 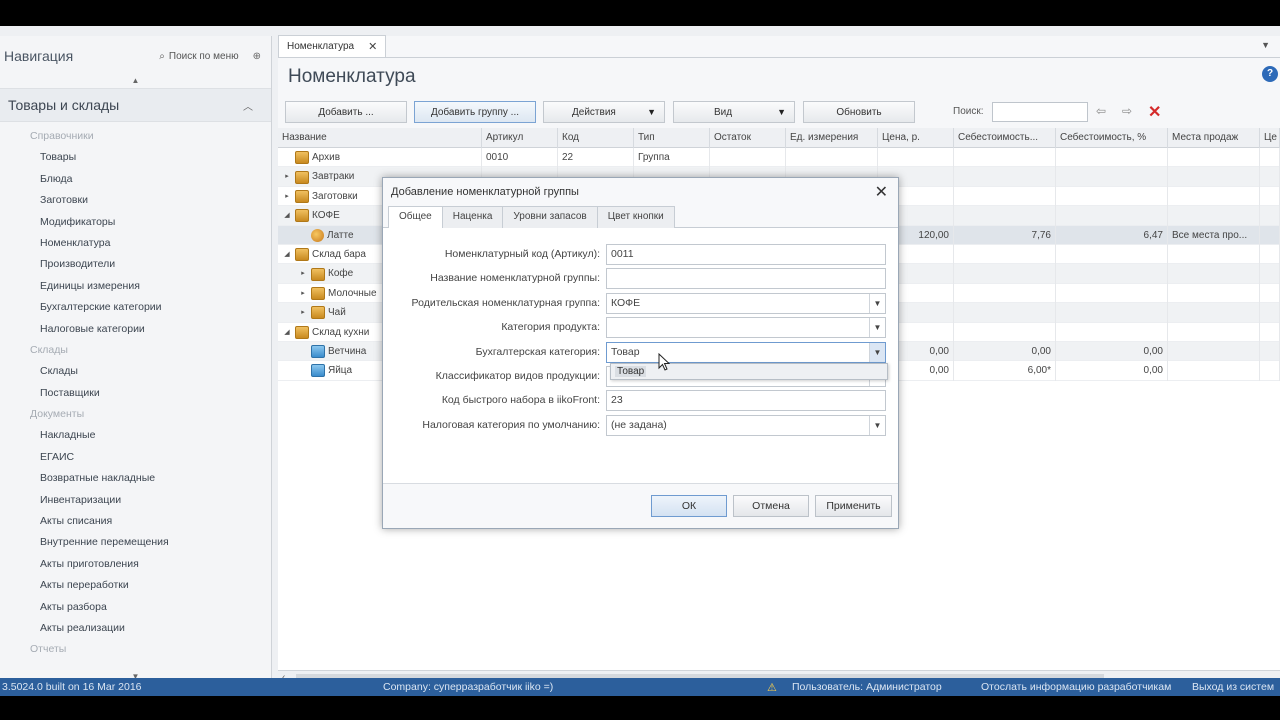 What do you see at coordinates (1112, 138) in the screenshot?
I see `column-header: Себестоимость, %` at bounding box center [1112, 138].